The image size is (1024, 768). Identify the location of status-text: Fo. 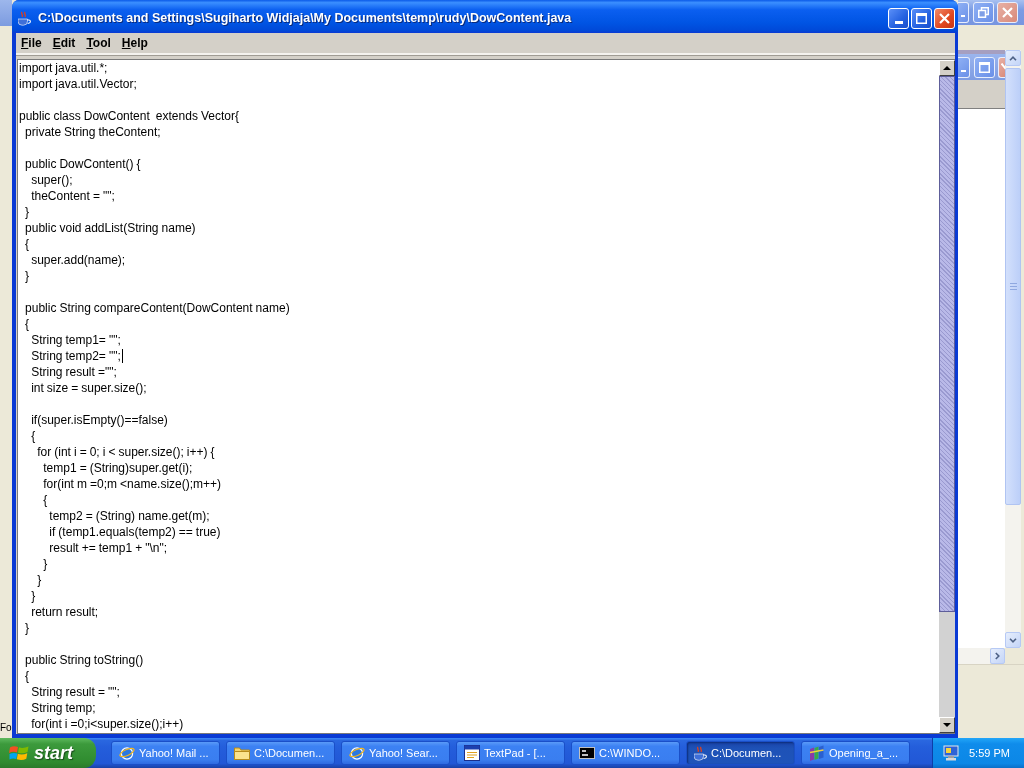
(6, 728).